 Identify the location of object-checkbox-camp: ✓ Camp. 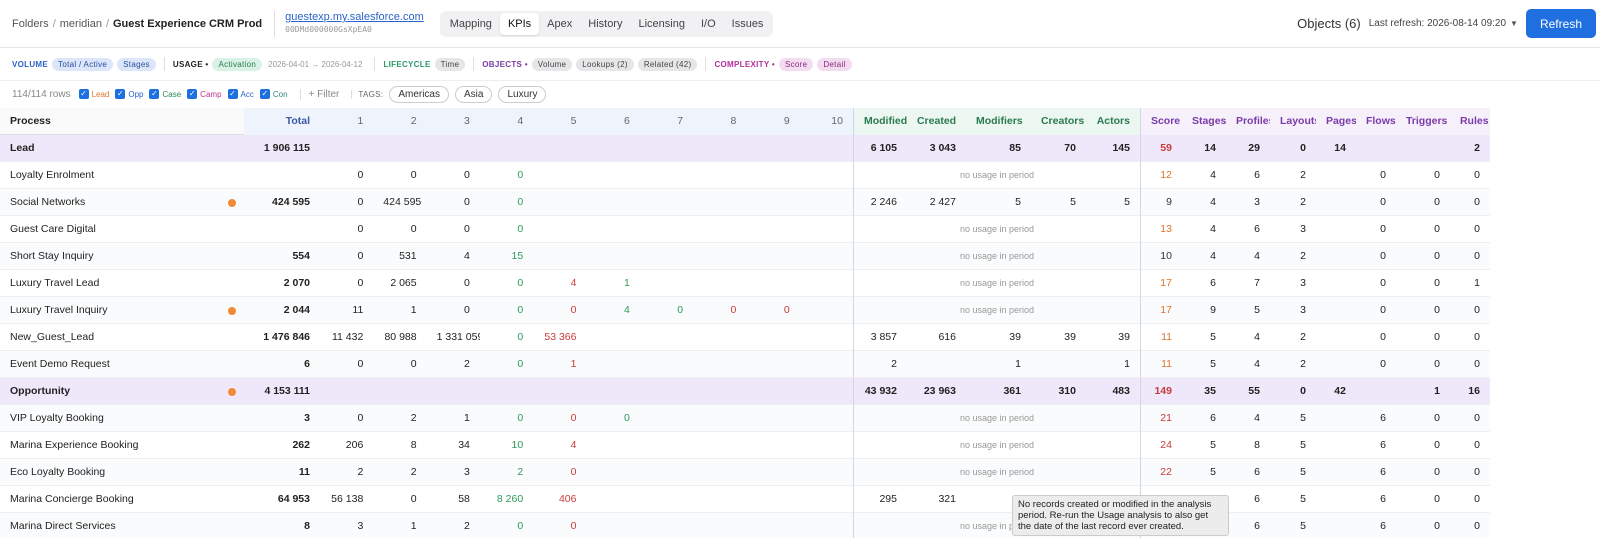
(204, 94).